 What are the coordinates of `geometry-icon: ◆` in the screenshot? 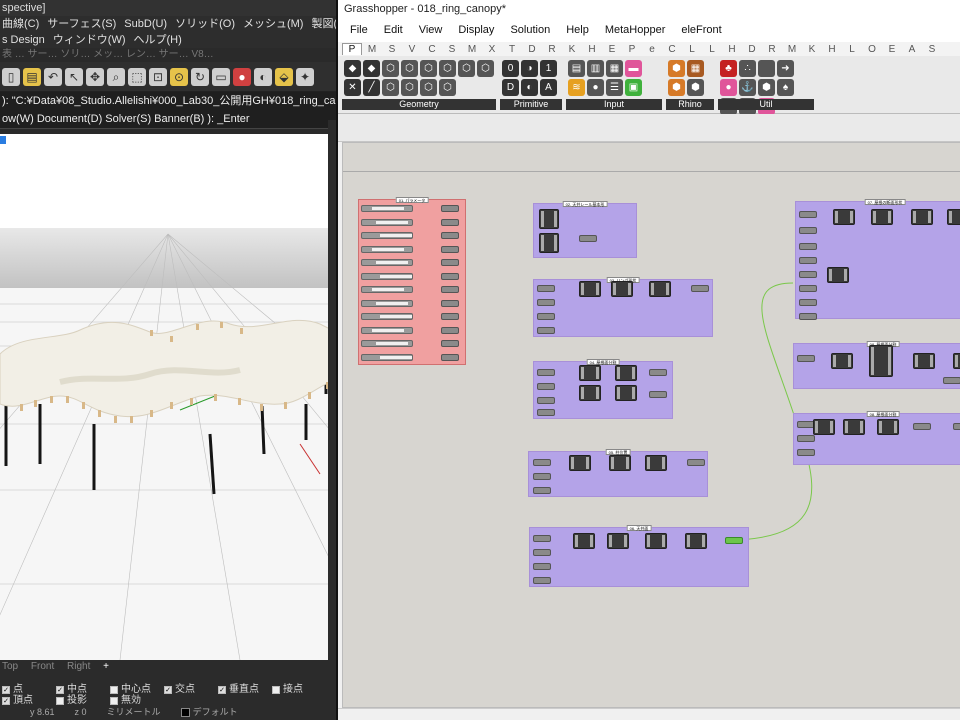 It's located at (352, 68).